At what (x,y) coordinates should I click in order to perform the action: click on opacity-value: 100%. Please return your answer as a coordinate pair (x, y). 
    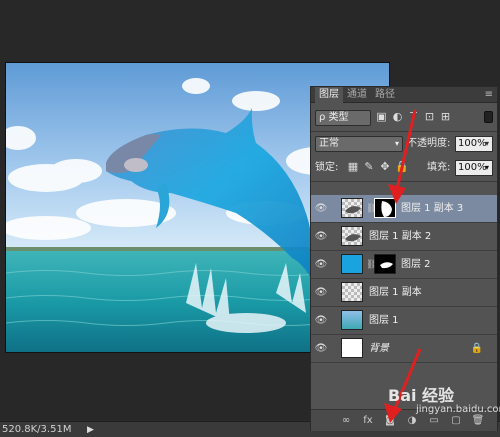
    Looking at the image, I should click on (472, 143).